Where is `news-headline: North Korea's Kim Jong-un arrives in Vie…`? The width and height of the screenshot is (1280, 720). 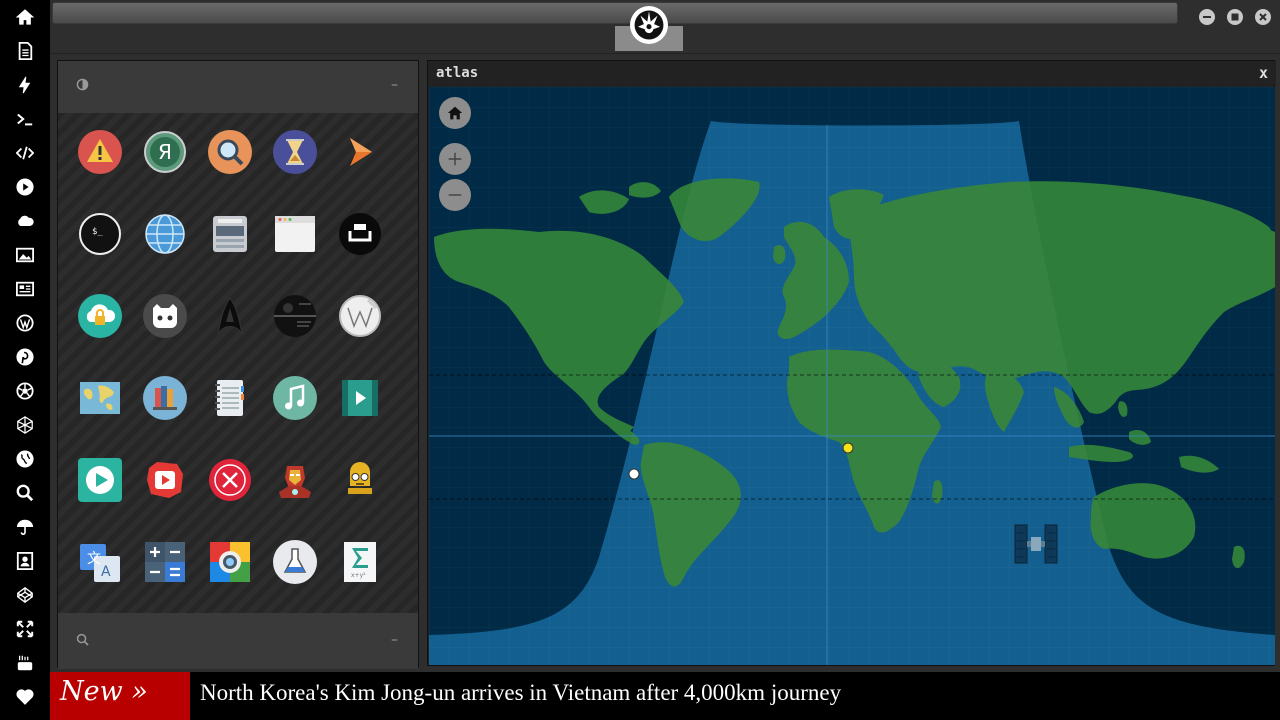
news-headline: North Korea's Kim Jong-un arrives in Vie… is located at coordinates (520, 693).